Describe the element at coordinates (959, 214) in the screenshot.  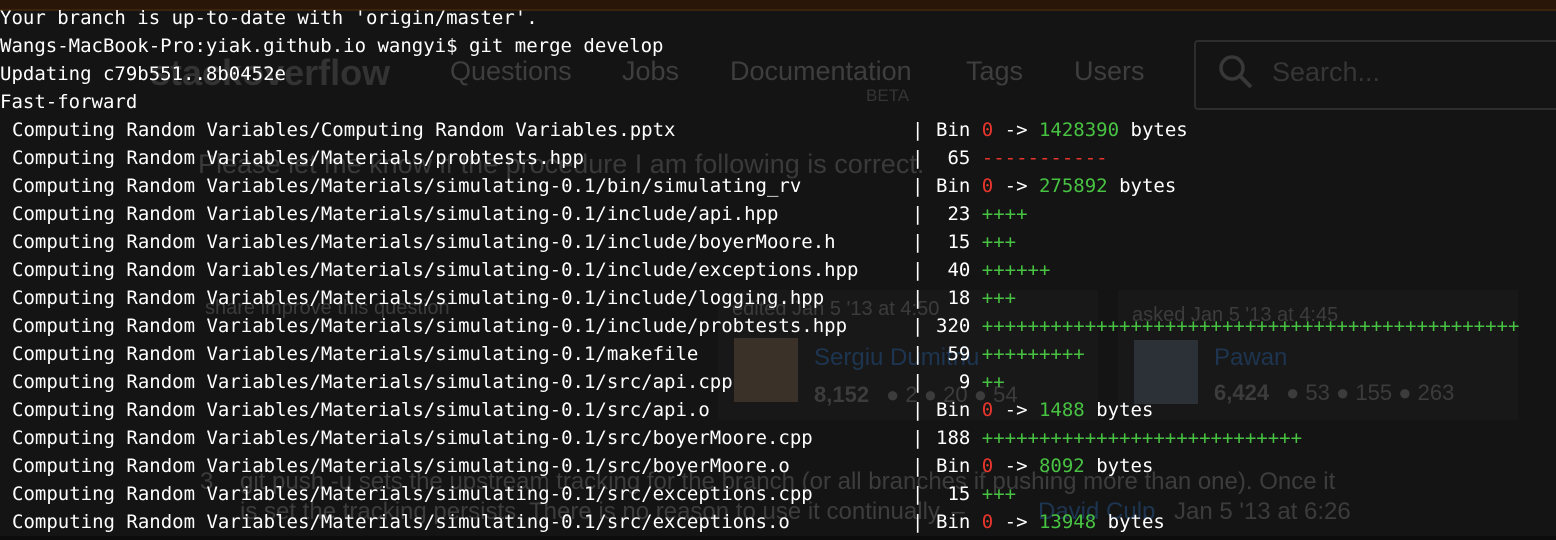
I see `change-count: 23` at that location.